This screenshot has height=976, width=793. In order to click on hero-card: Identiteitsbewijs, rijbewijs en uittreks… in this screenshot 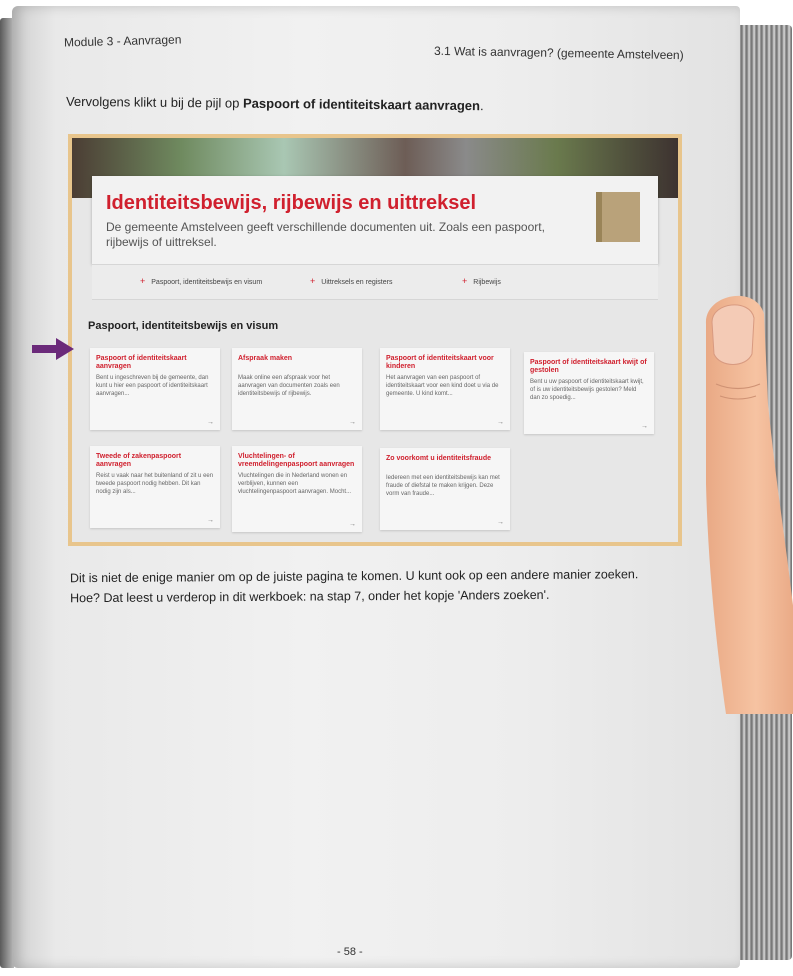, I will do `click(375, 220)`.